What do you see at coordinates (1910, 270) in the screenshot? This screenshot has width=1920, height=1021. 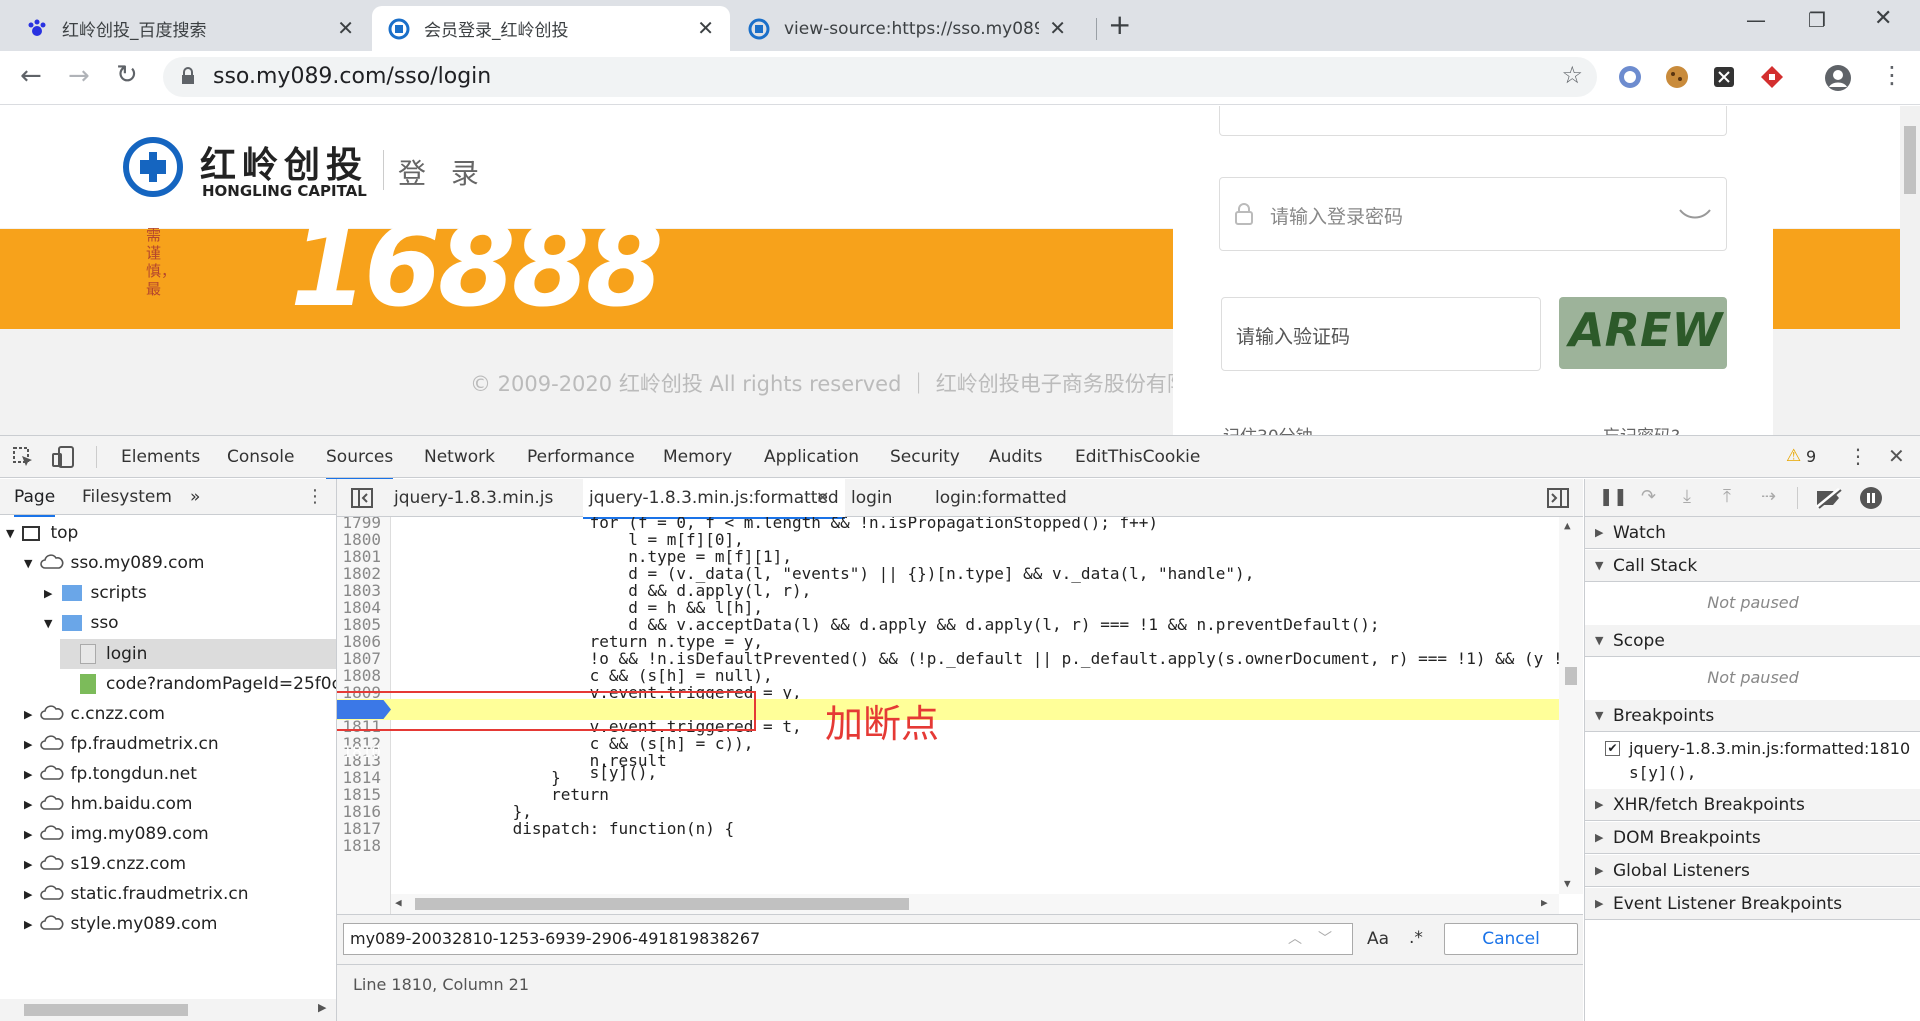 I see `page-scrollbar` at bounding box center [1910, 270].